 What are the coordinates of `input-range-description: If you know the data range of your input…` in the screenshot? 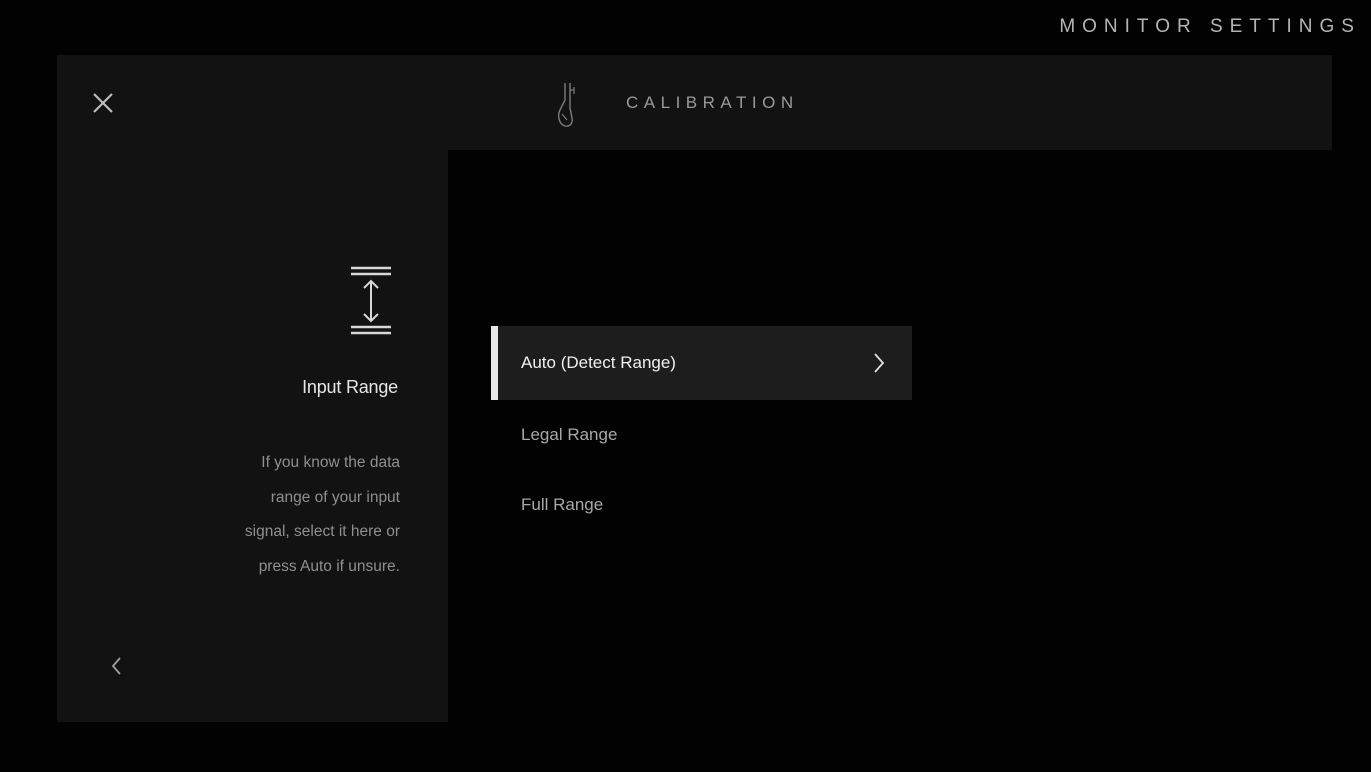 It's located at (275, 515).